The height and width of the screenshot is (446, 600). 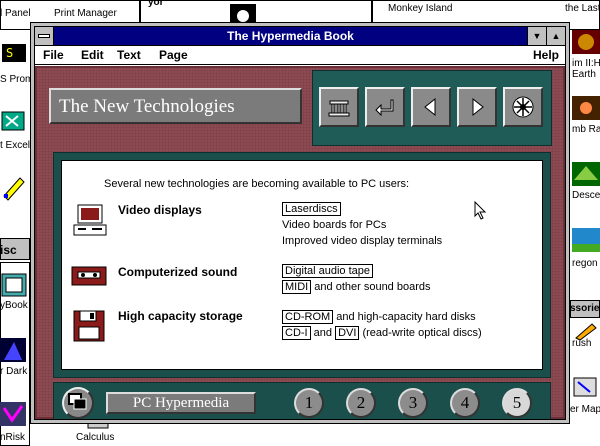 I want to click on menu-file: File, so click(x=53, y=55).